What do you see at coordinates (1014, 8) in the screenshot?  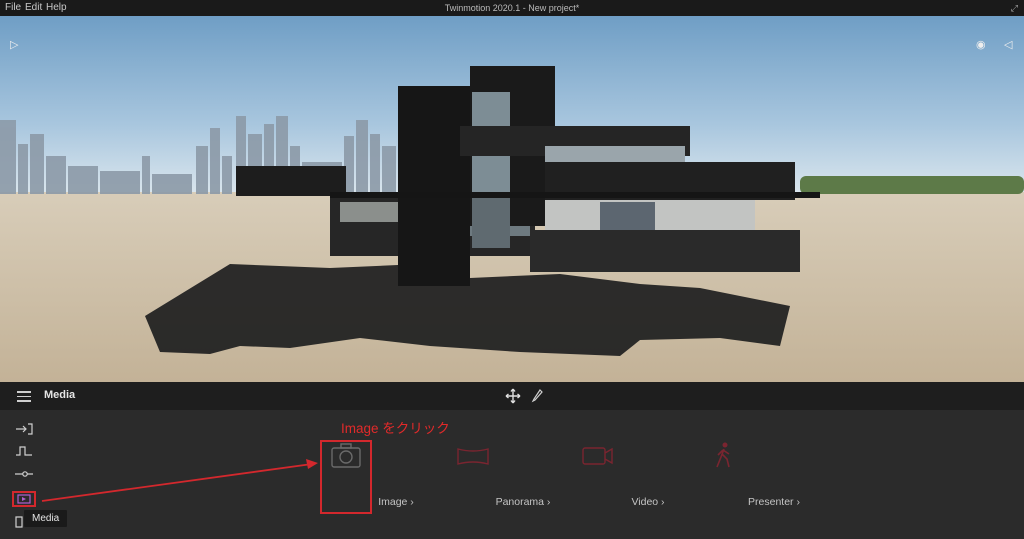 I see `expand-icon: ⤢` at bounding box center [1014, 8].